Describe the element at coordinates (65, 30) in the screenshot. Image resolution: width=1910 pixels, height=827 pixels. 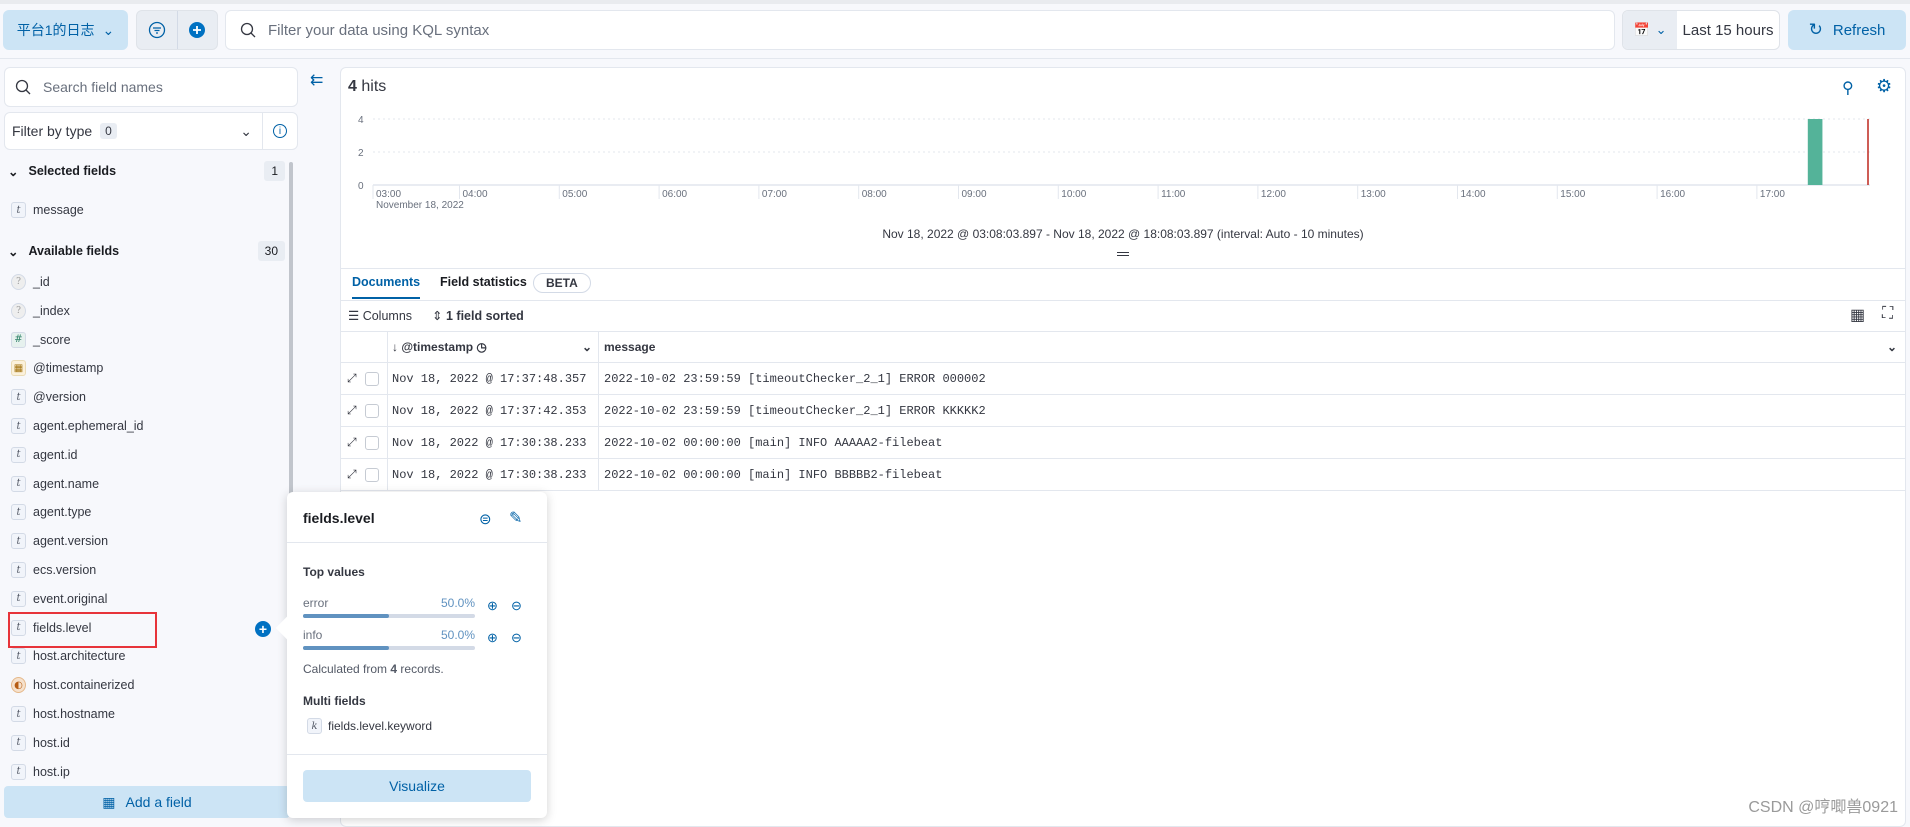
I see `data-view-selector: 平台1的日志 ⌄` at that location.